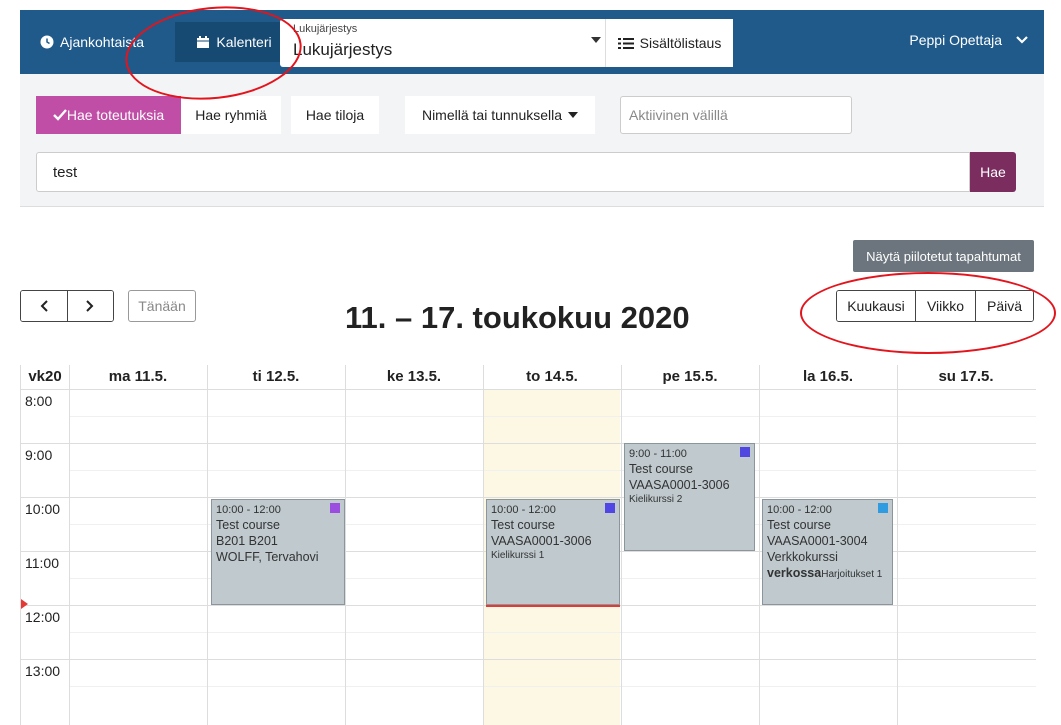 Image resolution: width=1061 pixels, height=725 pixels. Describe the element at coordinates (162, 306) in the screenshot. I see `today-button: Tänään` at that location.